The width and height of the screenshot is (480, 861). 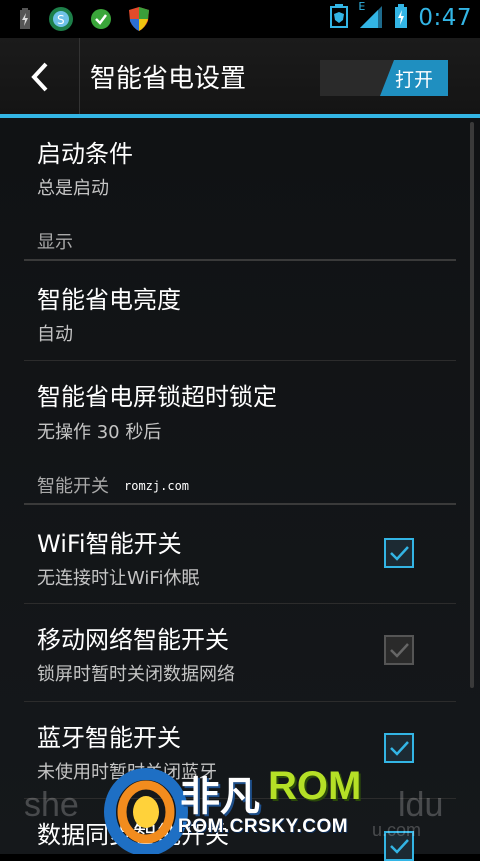 I want to click on browser-icon: S, so click(x=61, y=21).